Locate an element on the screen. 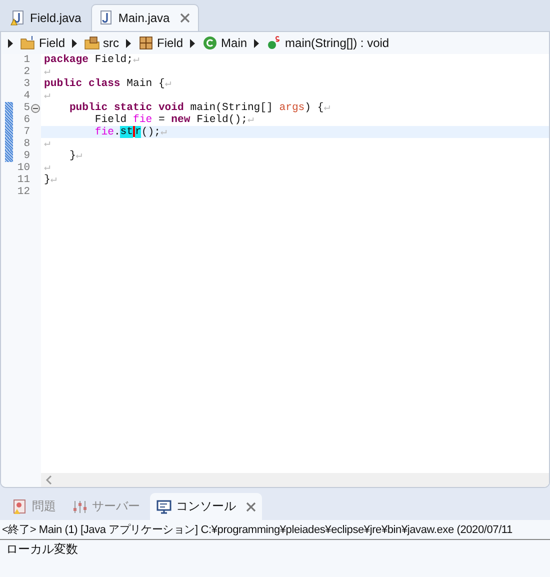  code-token: = is located at coordinates (162, 120).